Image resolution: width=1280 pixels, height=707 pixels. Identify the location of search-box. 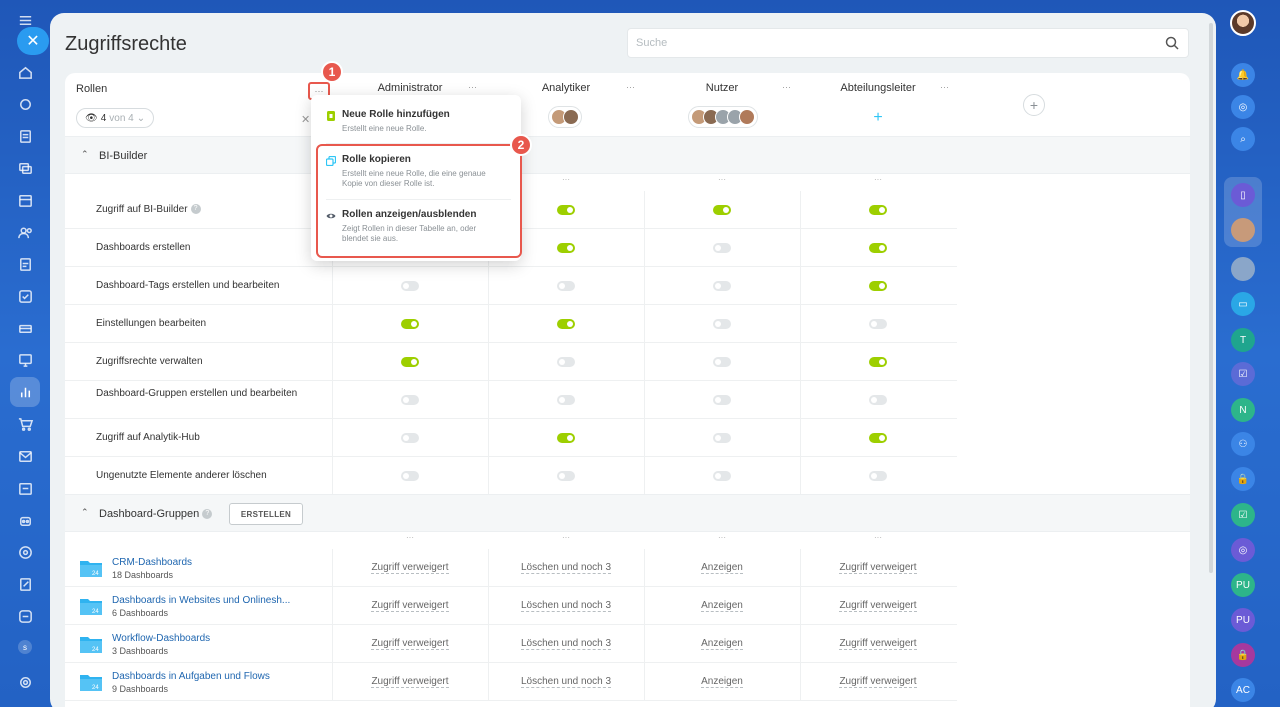
(908, 43).